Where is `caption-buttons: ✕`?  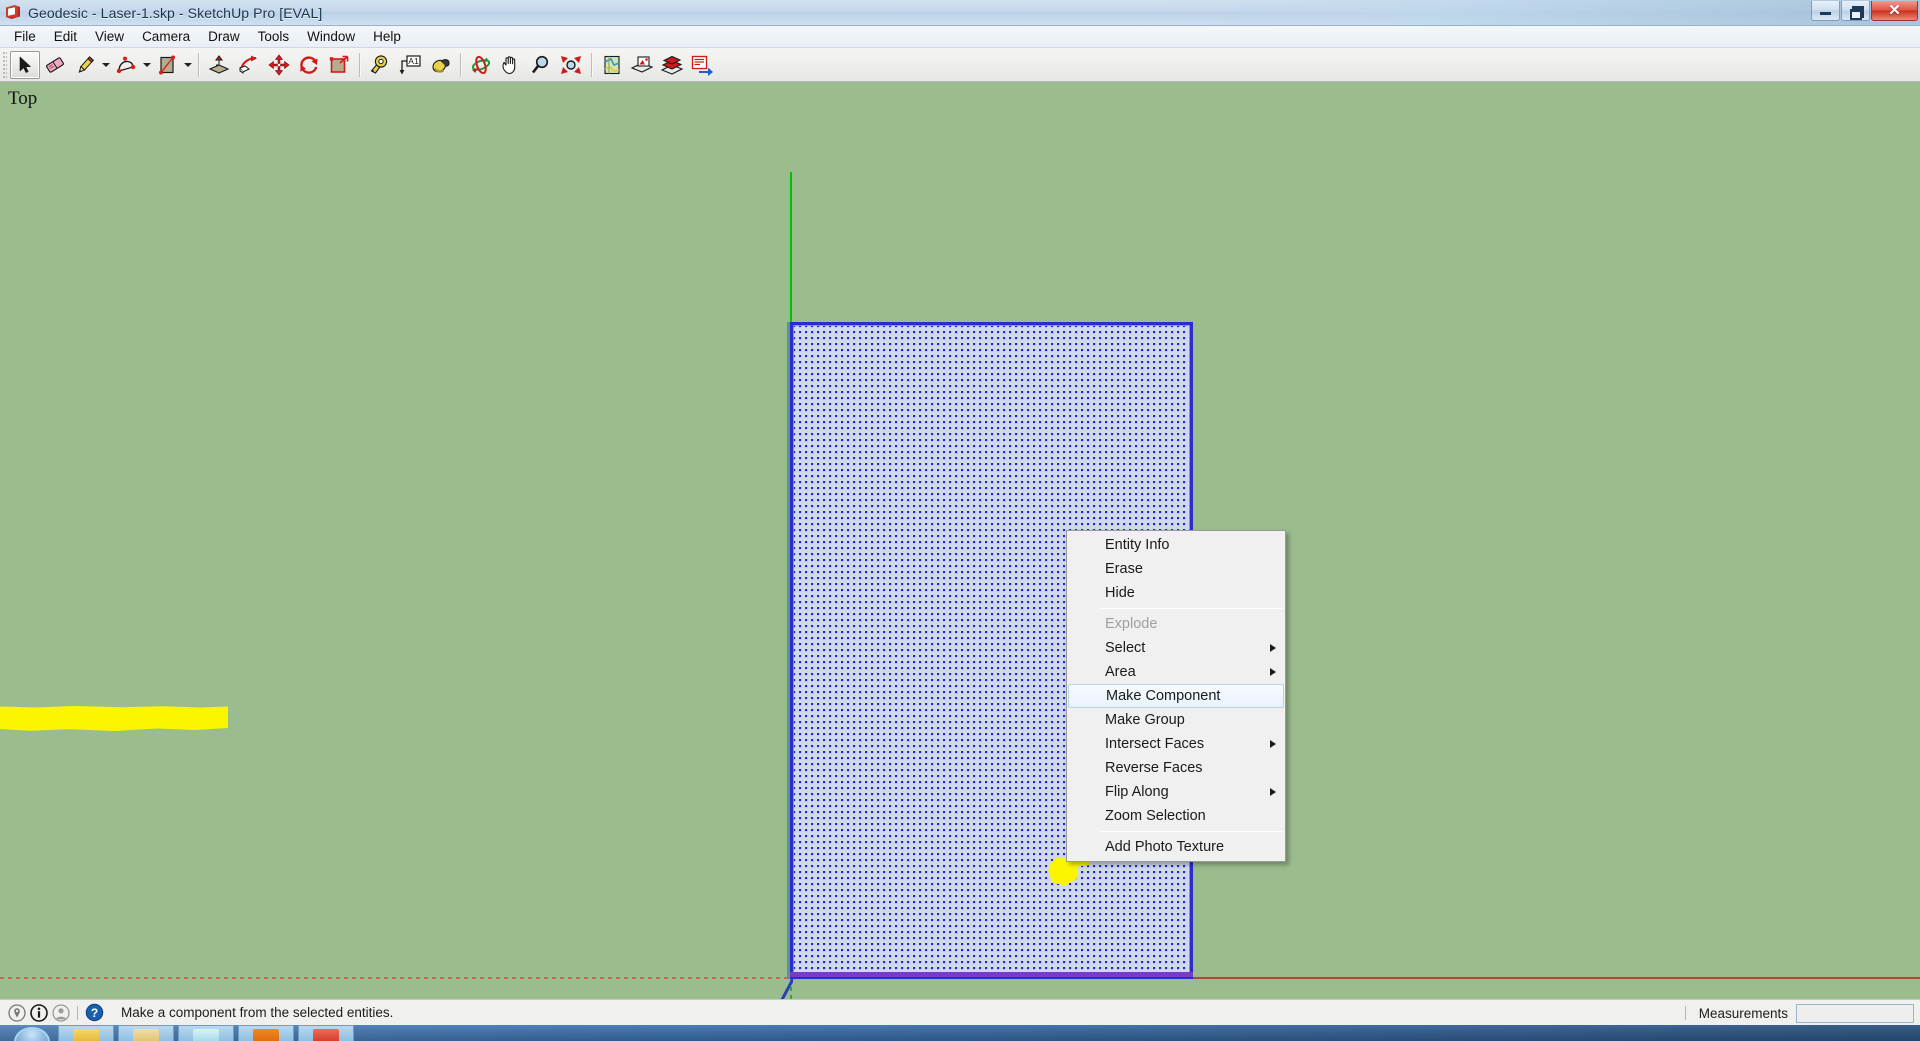 caption-buttons: ✕ is located at coordinates (1864, 11).